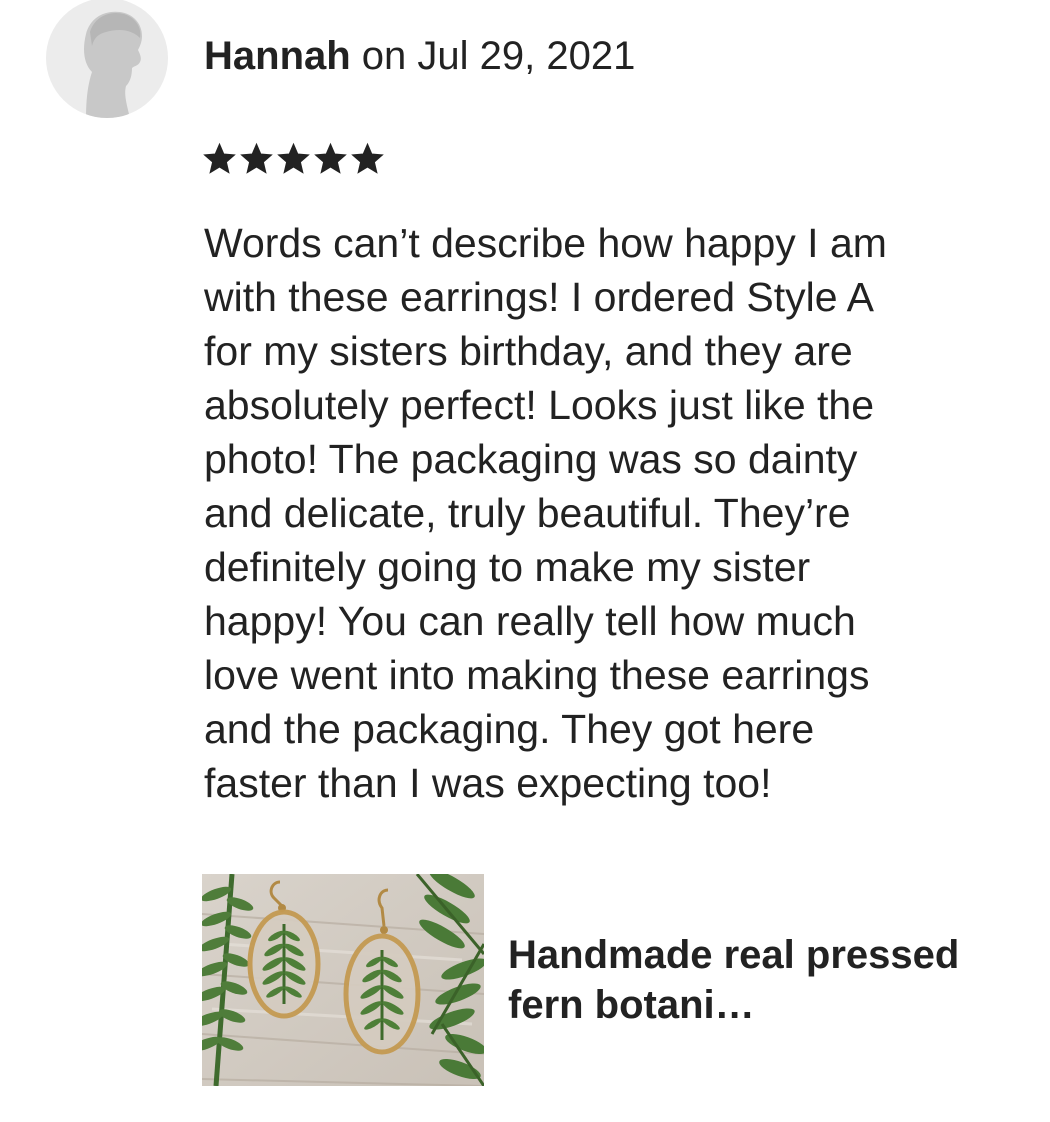  Describe the element at coordinates (113, 64) in the screenshot. I see `default-user-avatar-icon` at that location.